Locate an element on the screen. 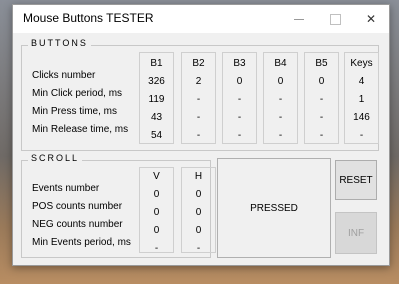 The image size is (399, 284). value-cell: 119 is located at coordinates (156, 99).